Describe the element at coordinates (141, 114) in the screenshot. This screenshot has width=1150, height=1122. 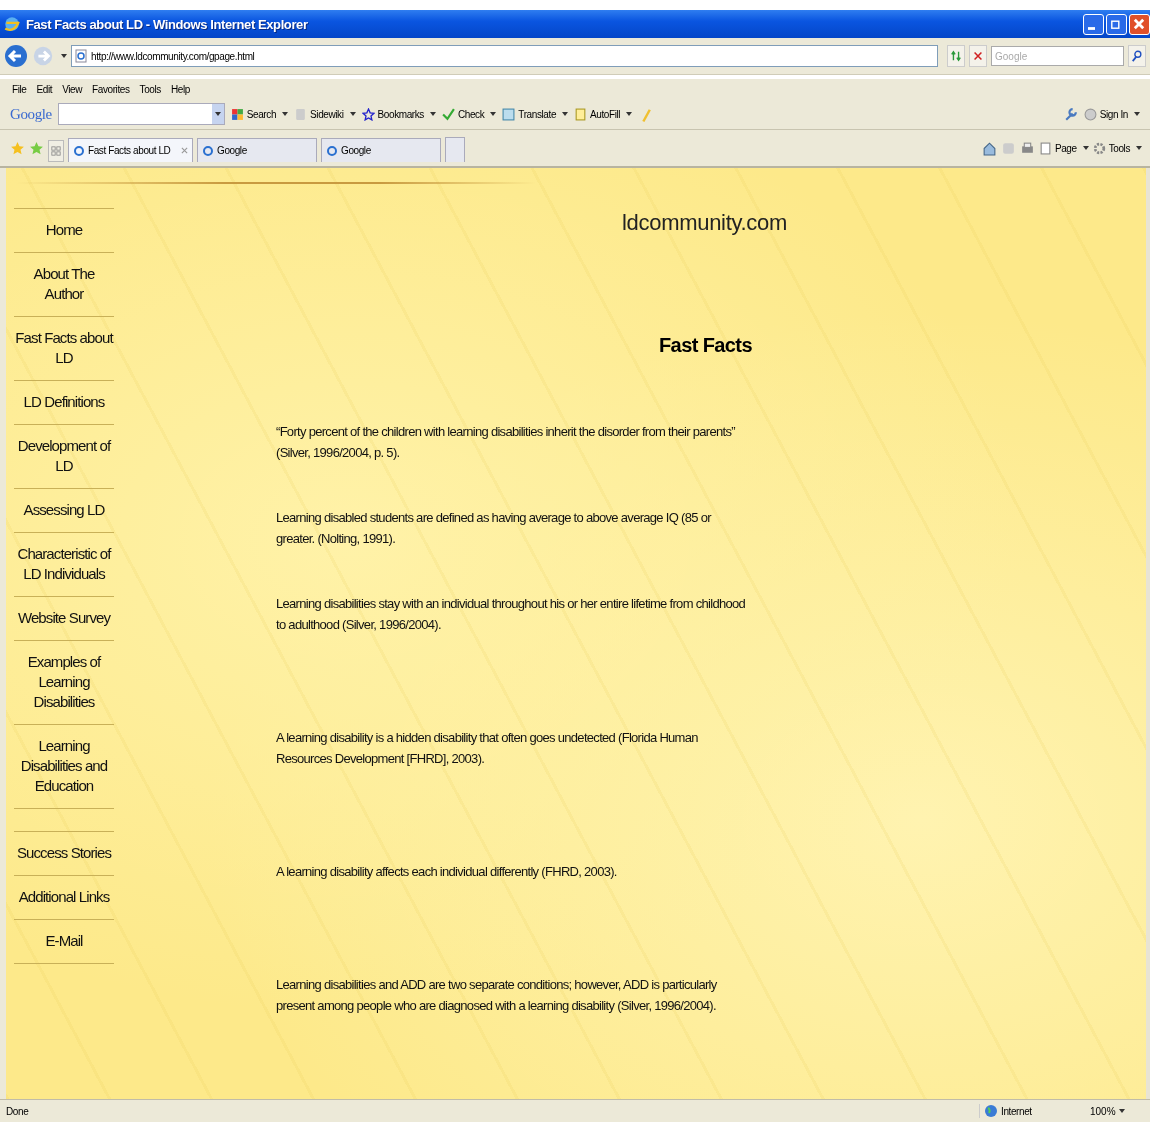
I see `toolbar-search-field` at that location.